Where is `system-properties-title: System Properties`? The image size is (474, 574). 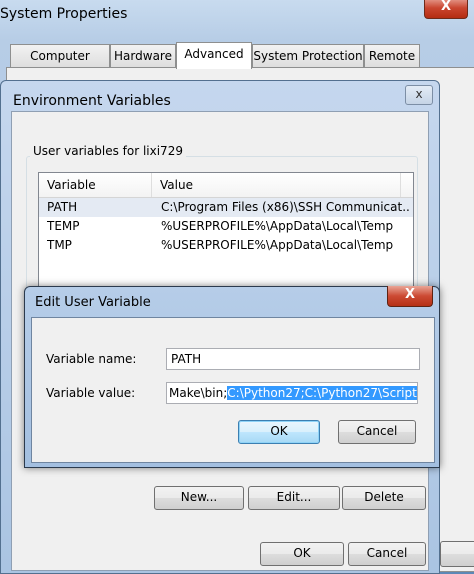 system-properties-title: System Properties is located at coordinates (64, 14).